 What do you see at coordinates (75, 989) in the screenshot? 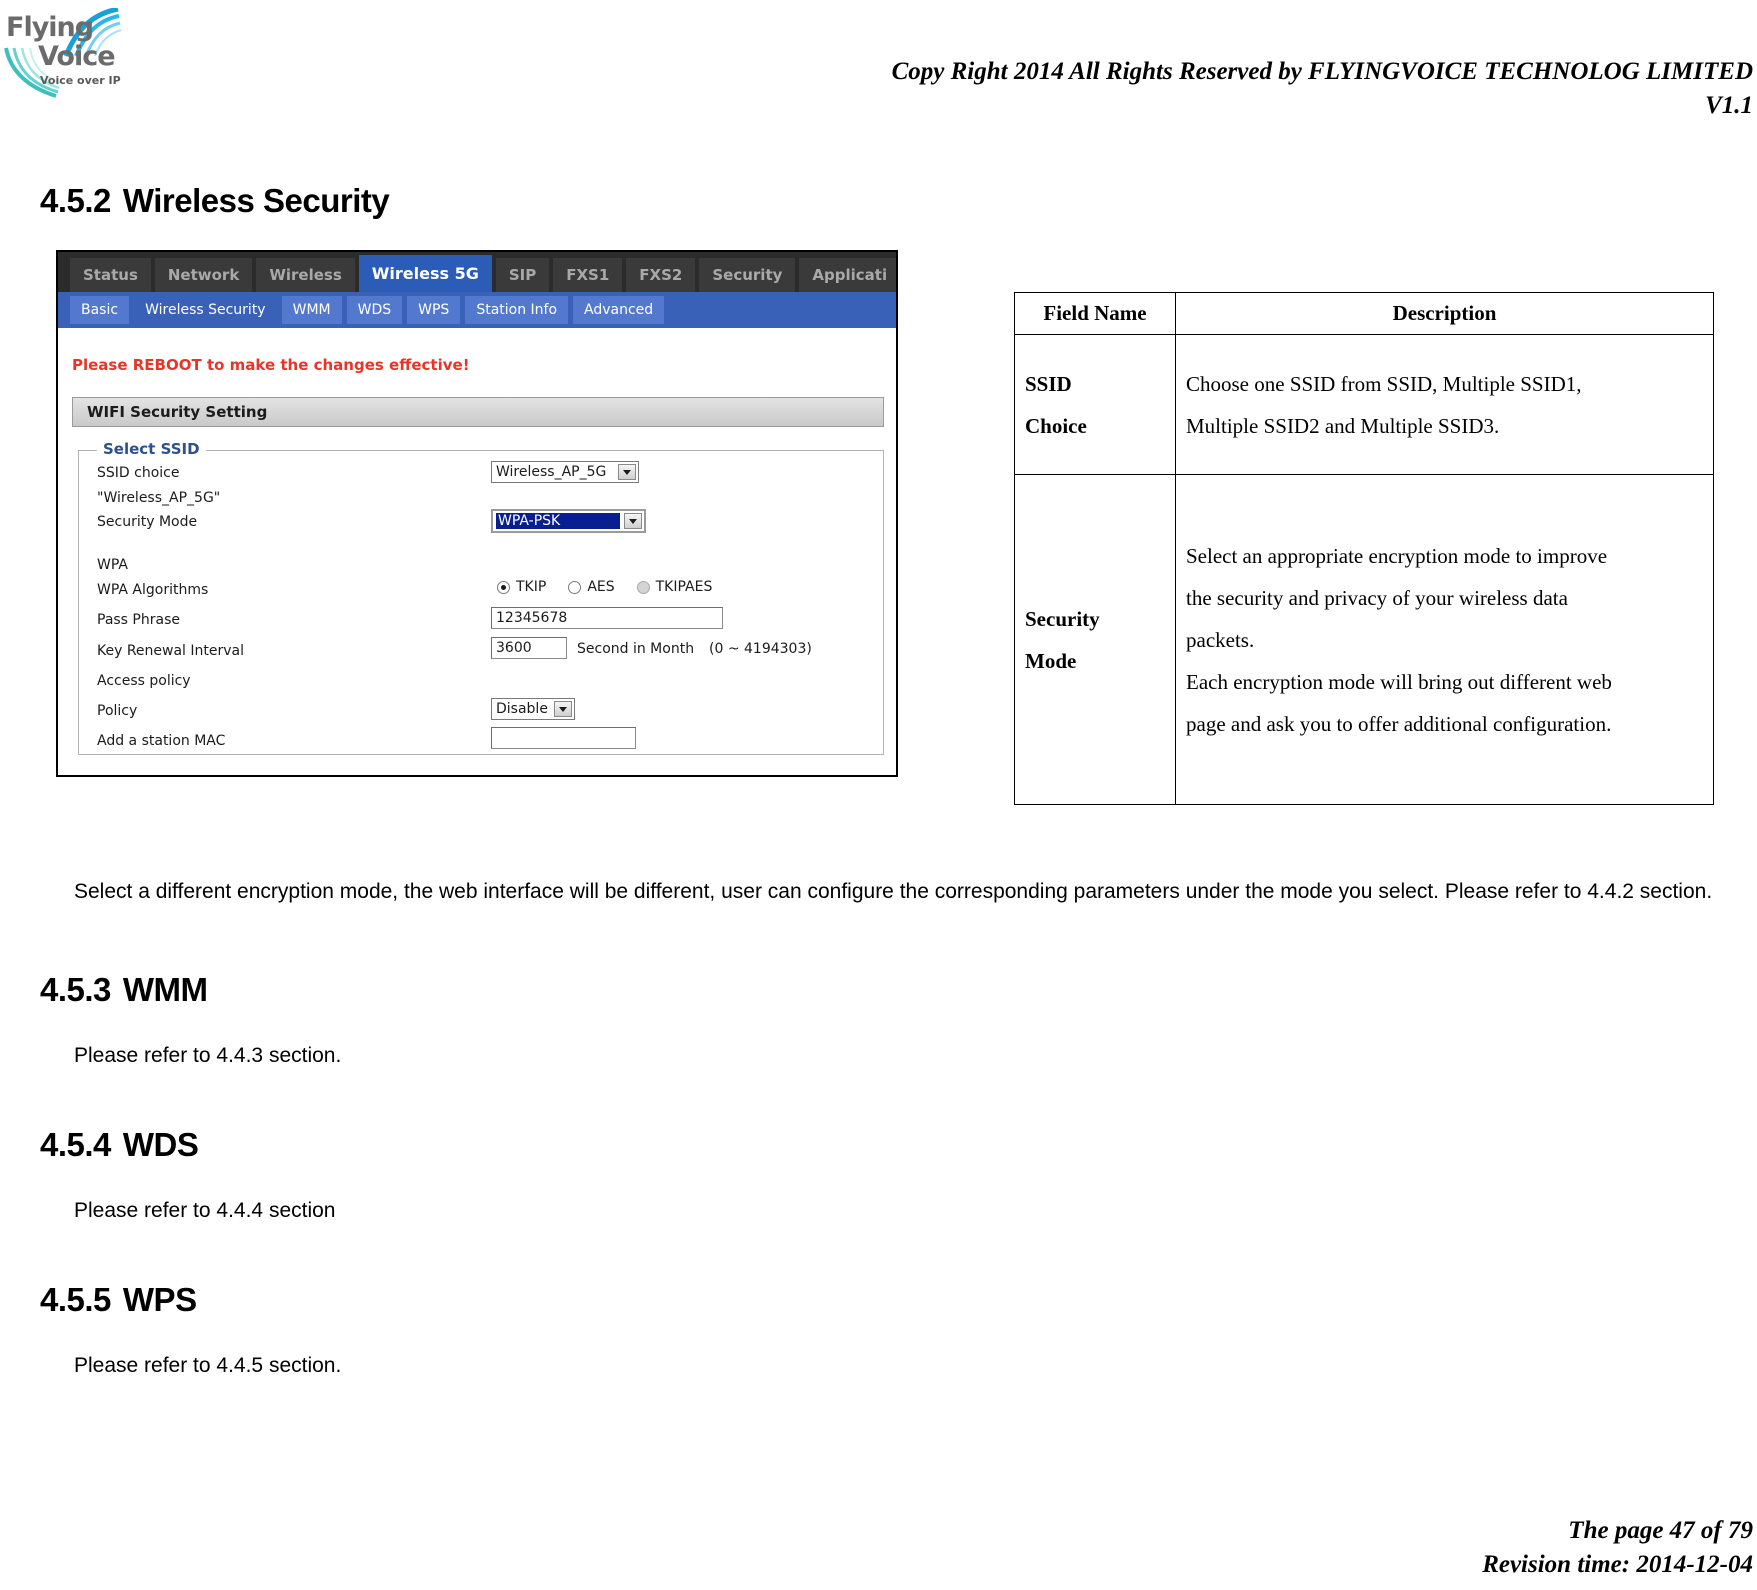
I see `section-number-453: 4.5.3` at bounding box center [75, 989].